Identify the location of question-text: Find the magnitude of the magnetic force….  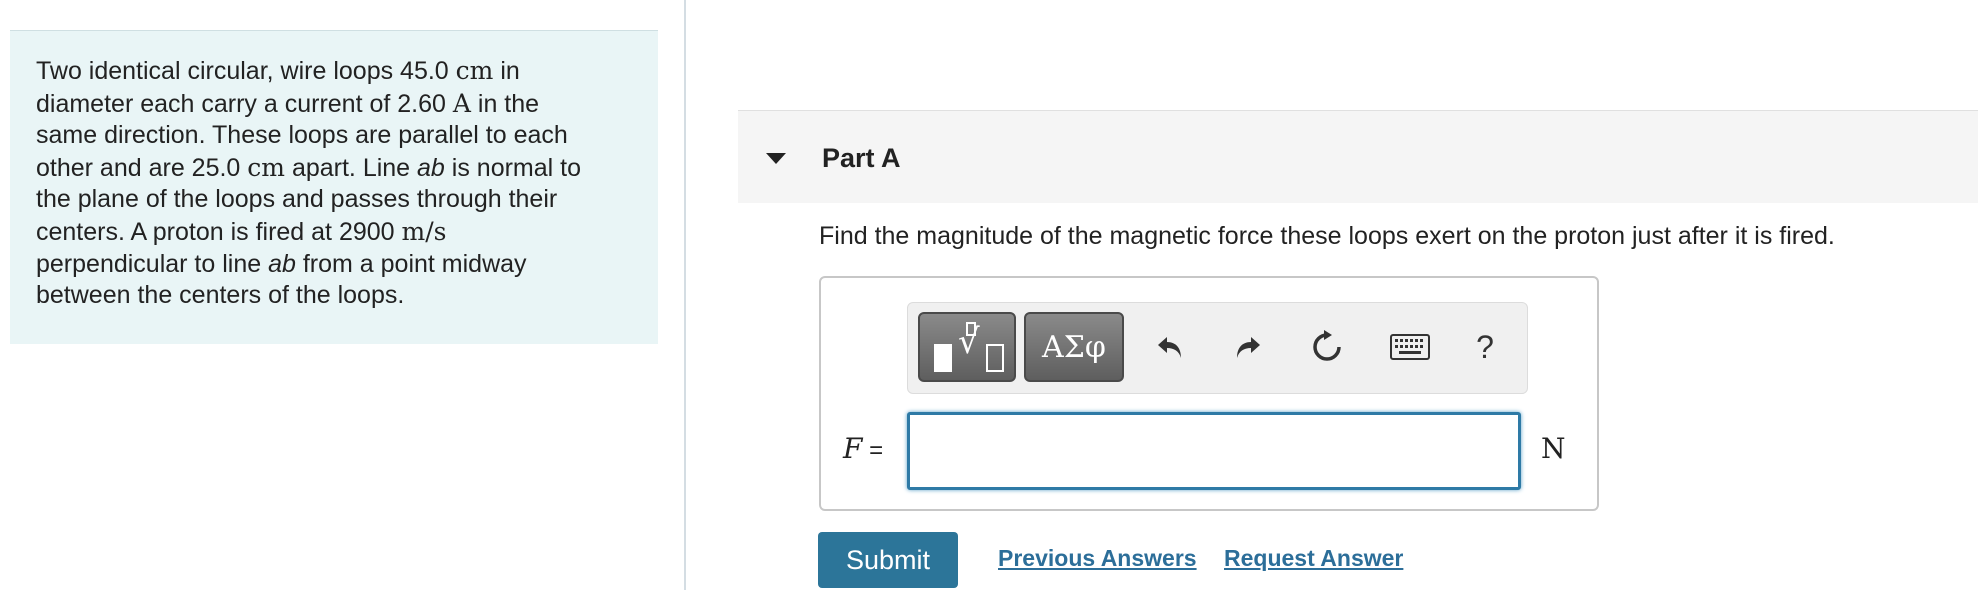
(1327, 236).